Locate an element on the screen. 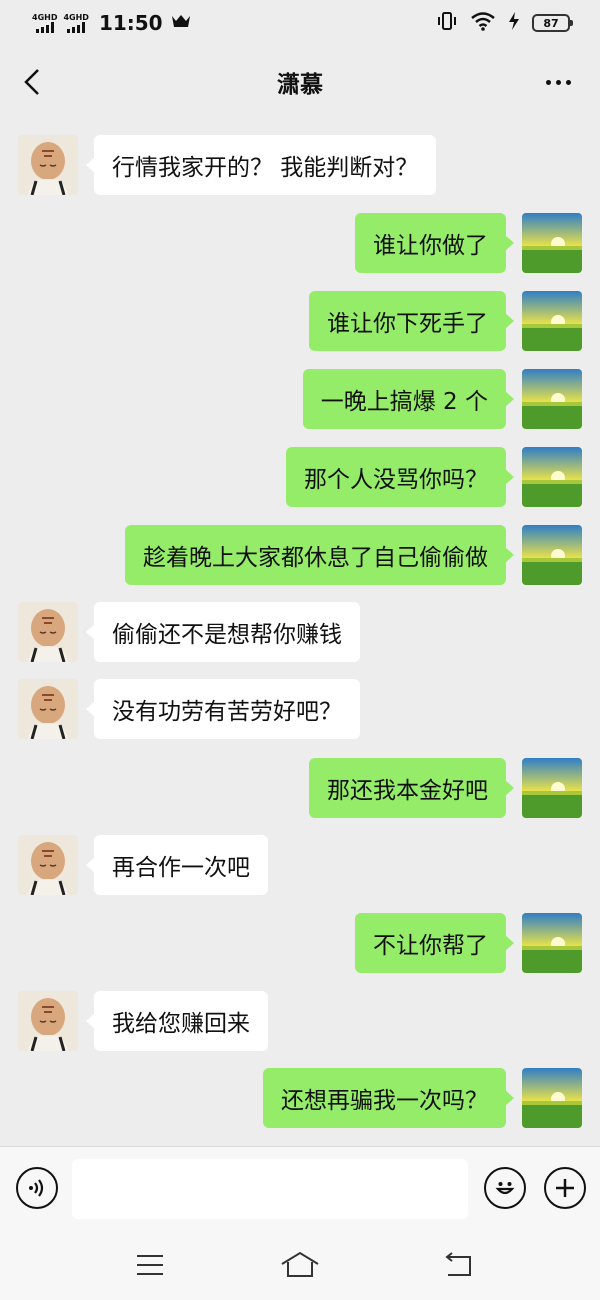 This screenshot has width=600, height=1300. emoji-icon is located at coordinates (505, 1188).